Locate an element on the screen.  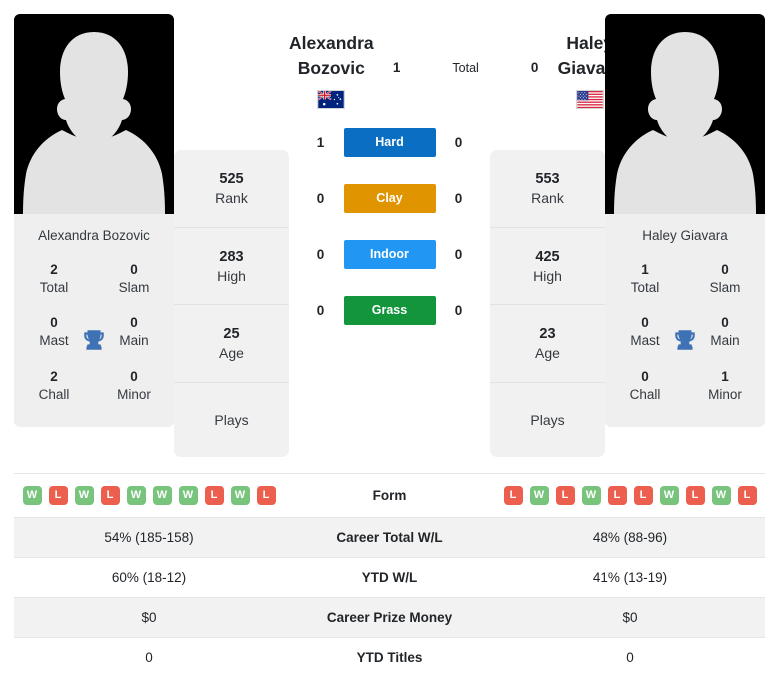
title-cell-slam-left: 0 Slam is located at coordinates (134, 279).